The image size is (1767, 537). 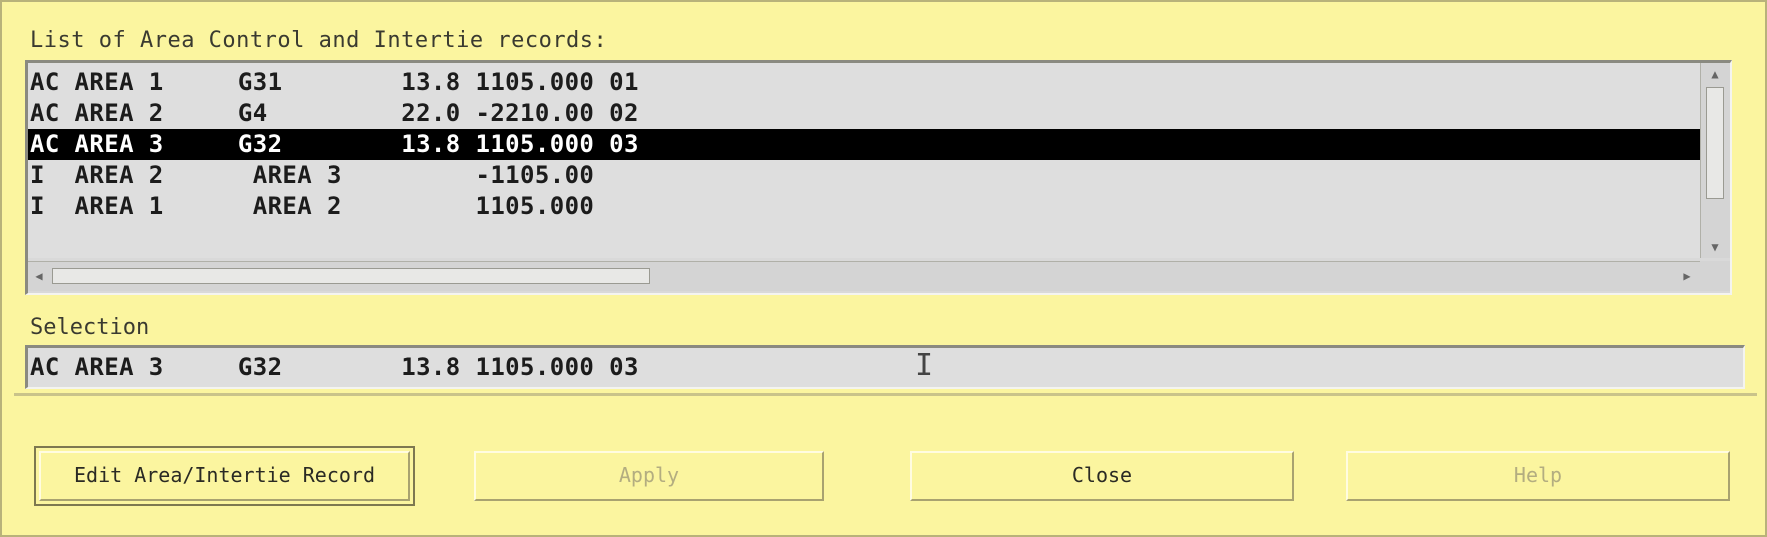 I want to click on list-item: AC AREA 1 G31 13.8 1105.000 01, so click(x=864, y=82).